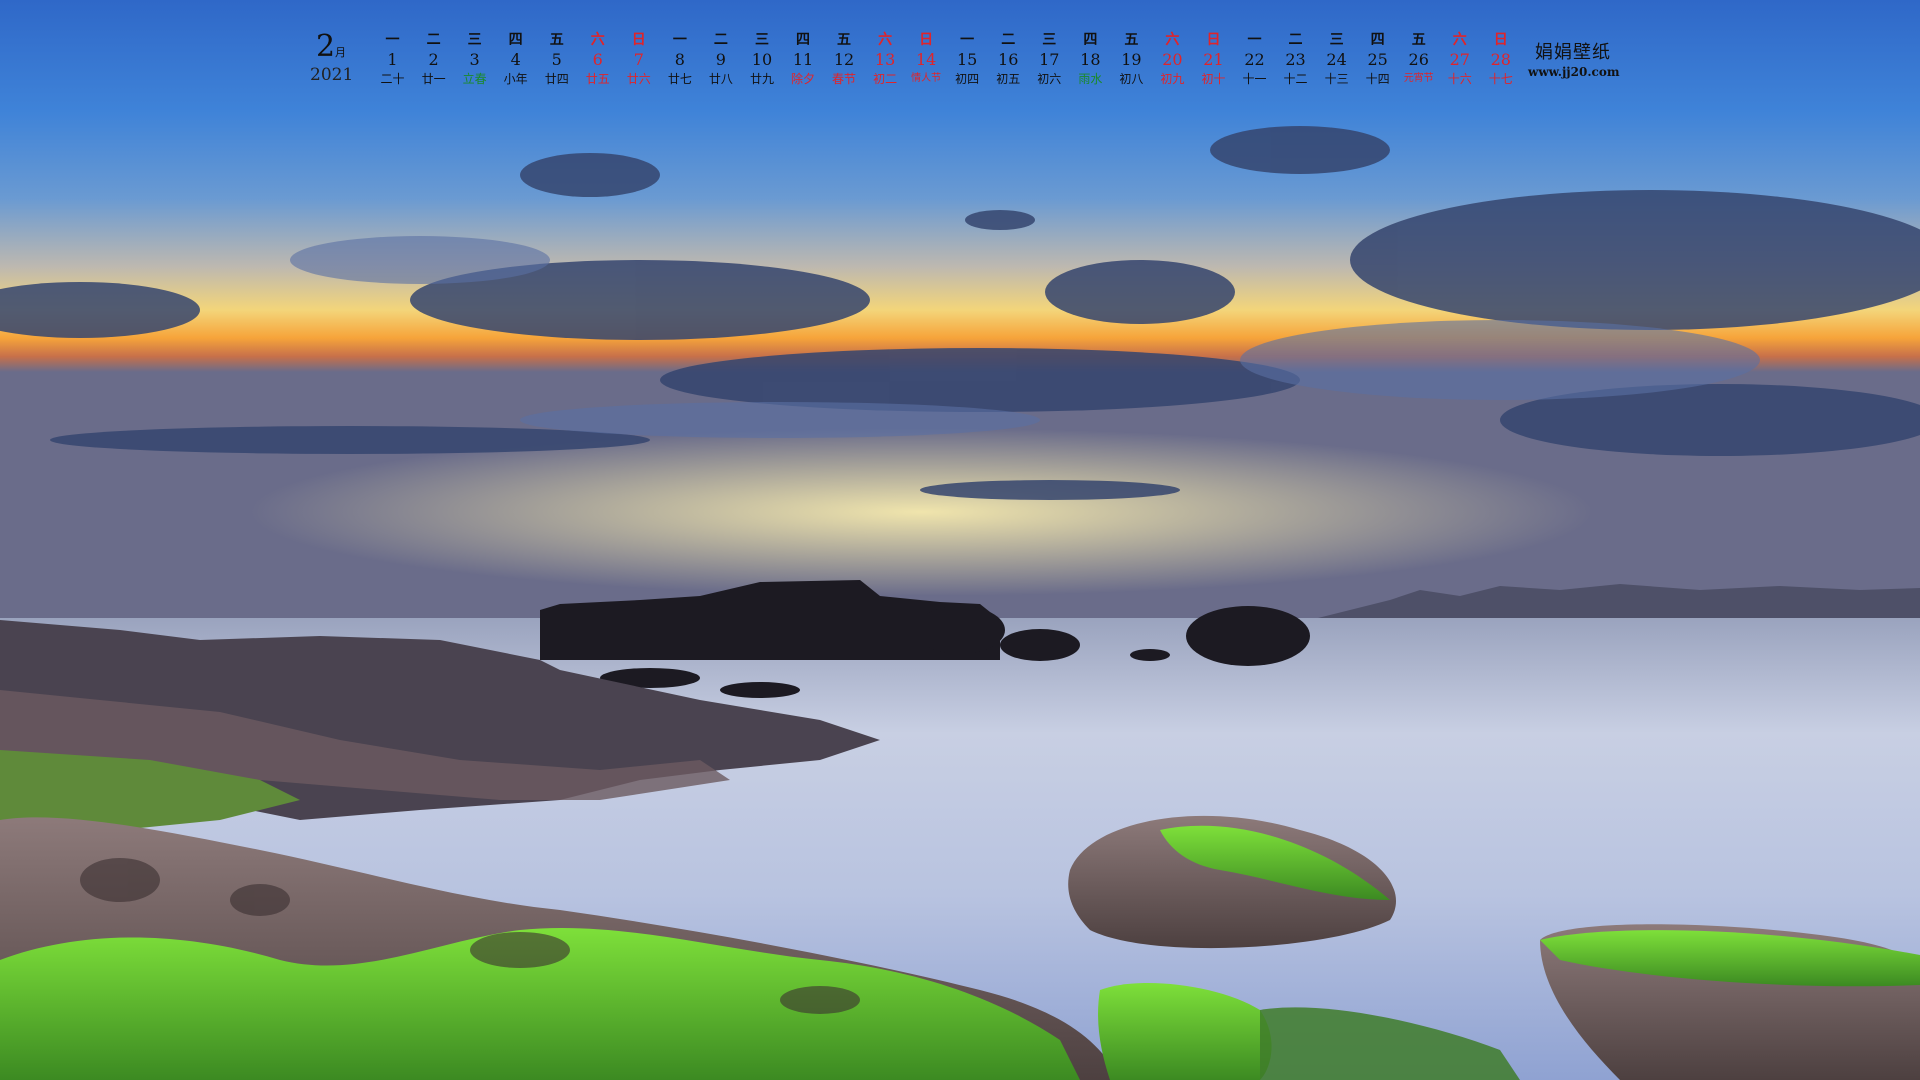 The image size is (1920, 1080). What do you see at coordinates (1131, 79) in the screenshot?
I see `lunar-date: 初八` at bounding box center [1131, 79].